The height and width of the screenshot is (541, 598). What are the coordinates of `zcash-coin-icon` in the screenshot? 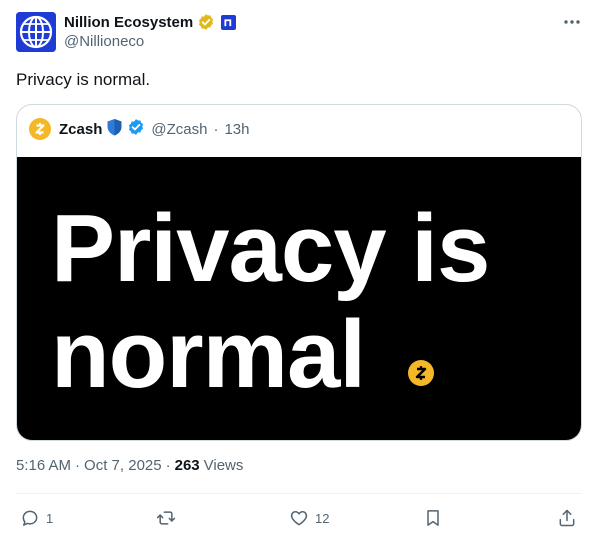 It's located at (421, 373).